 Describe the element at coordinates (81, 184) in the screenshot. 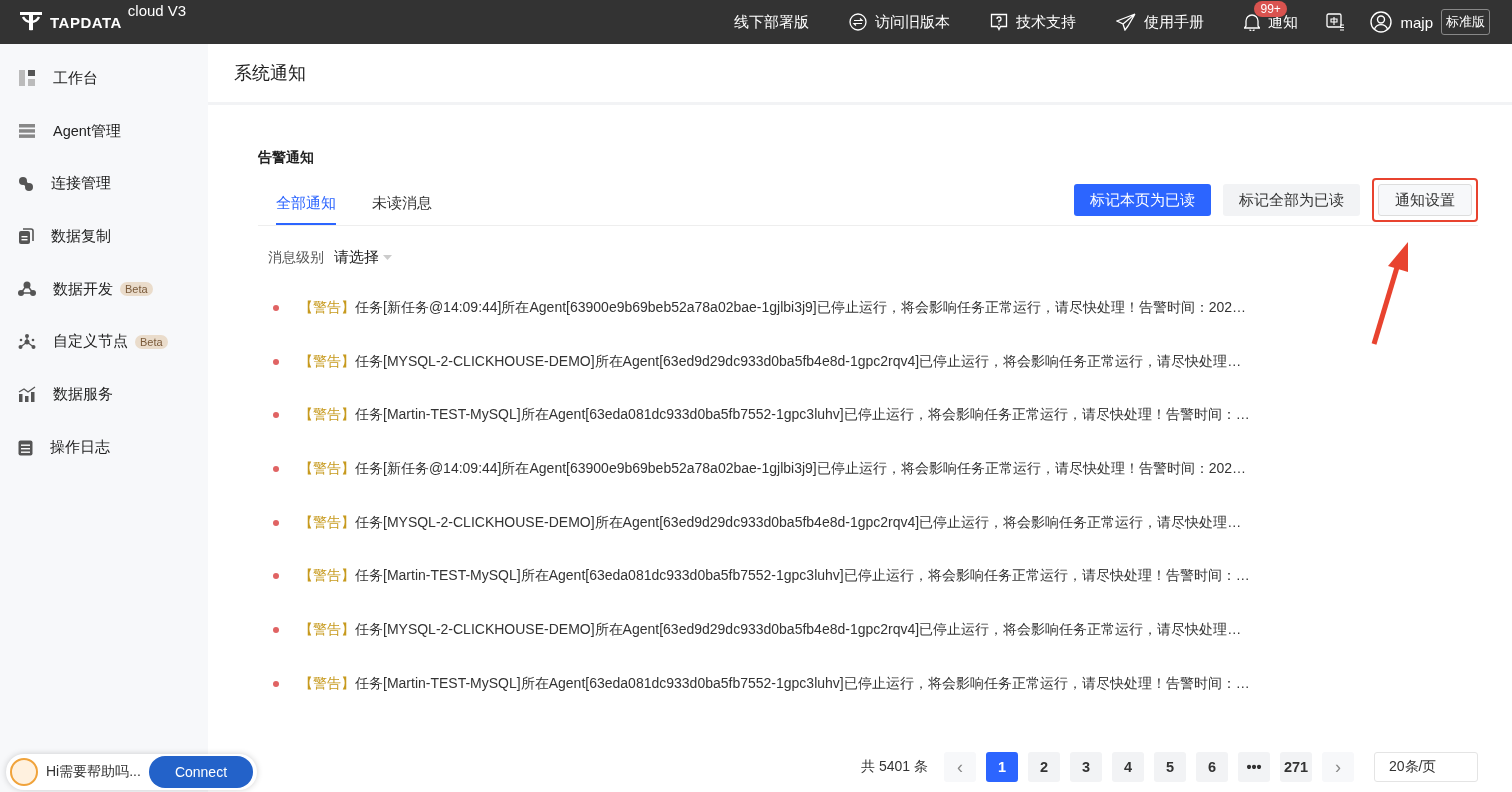

I see `sidebar-label: 连接管理` at that location.